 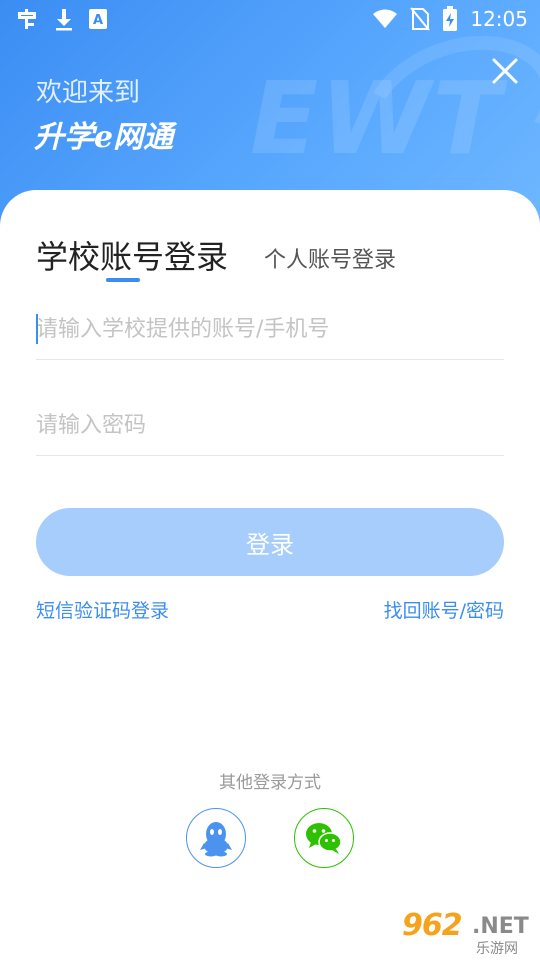 What do you see at coordinates (123, 280) in the screenshot?
I see `tab-active-indicator` at bounding box center [123, 280].